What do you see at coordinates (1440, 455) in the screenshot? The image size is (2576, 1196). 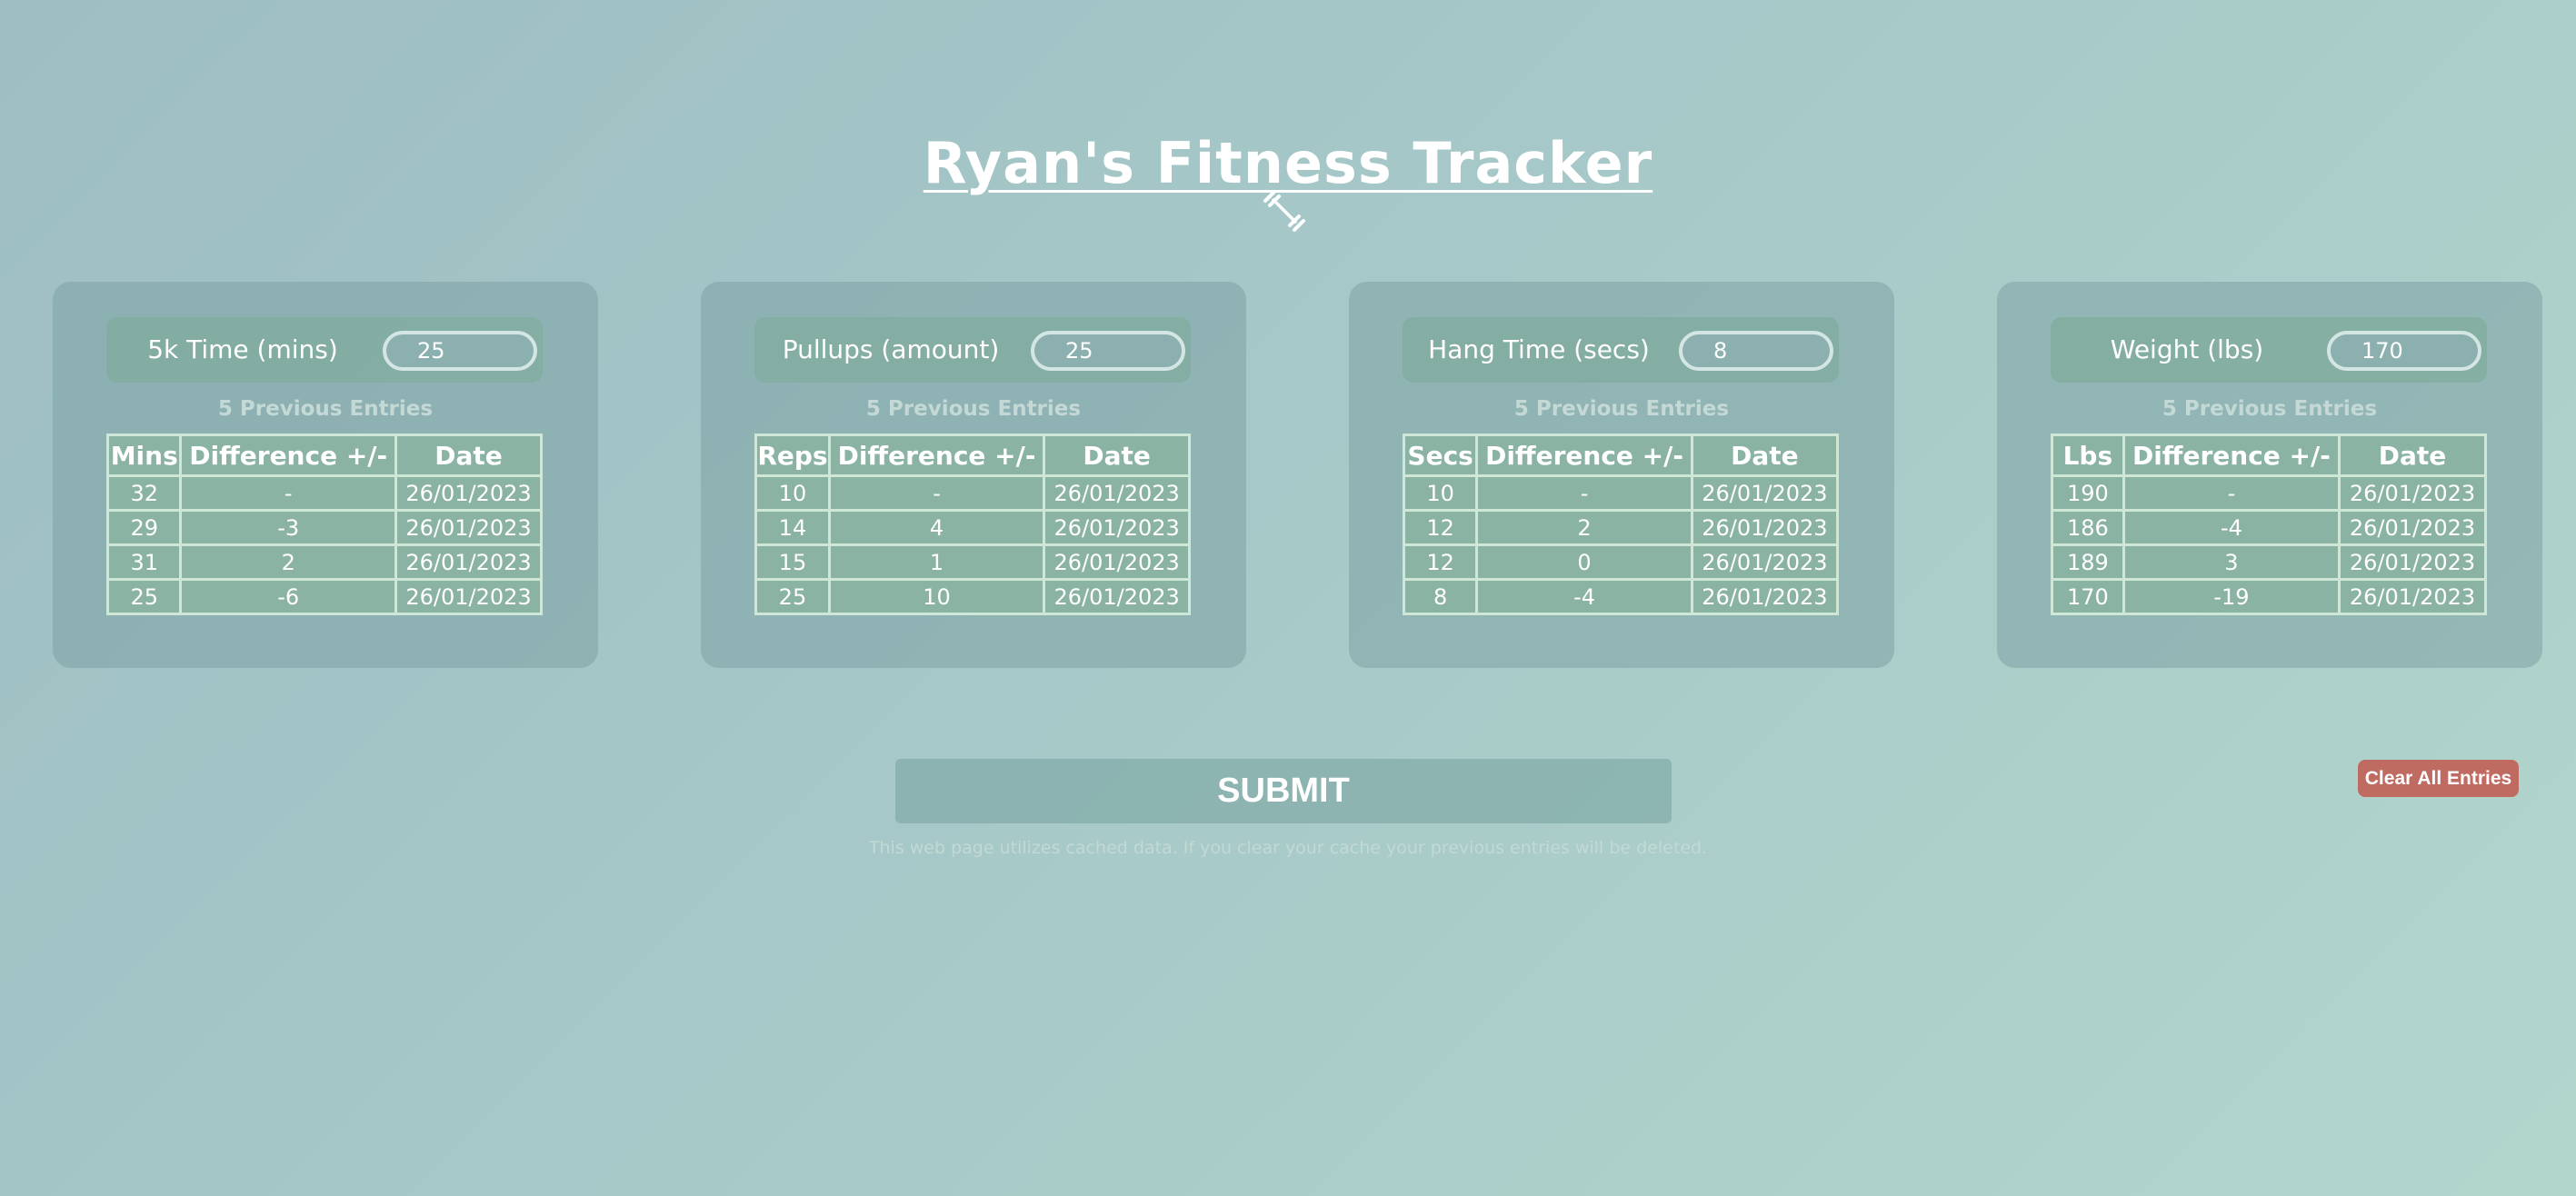 I see `column-header: Secs` at bounding box center [1440, 455].